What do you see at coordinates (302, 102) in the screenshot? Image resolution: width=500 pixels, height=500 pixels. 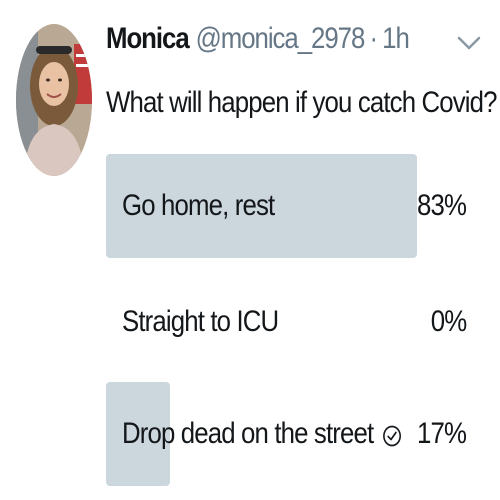 I see `tweet-text: What will happen if you catch Covid?` at bounding box center [302, 102].